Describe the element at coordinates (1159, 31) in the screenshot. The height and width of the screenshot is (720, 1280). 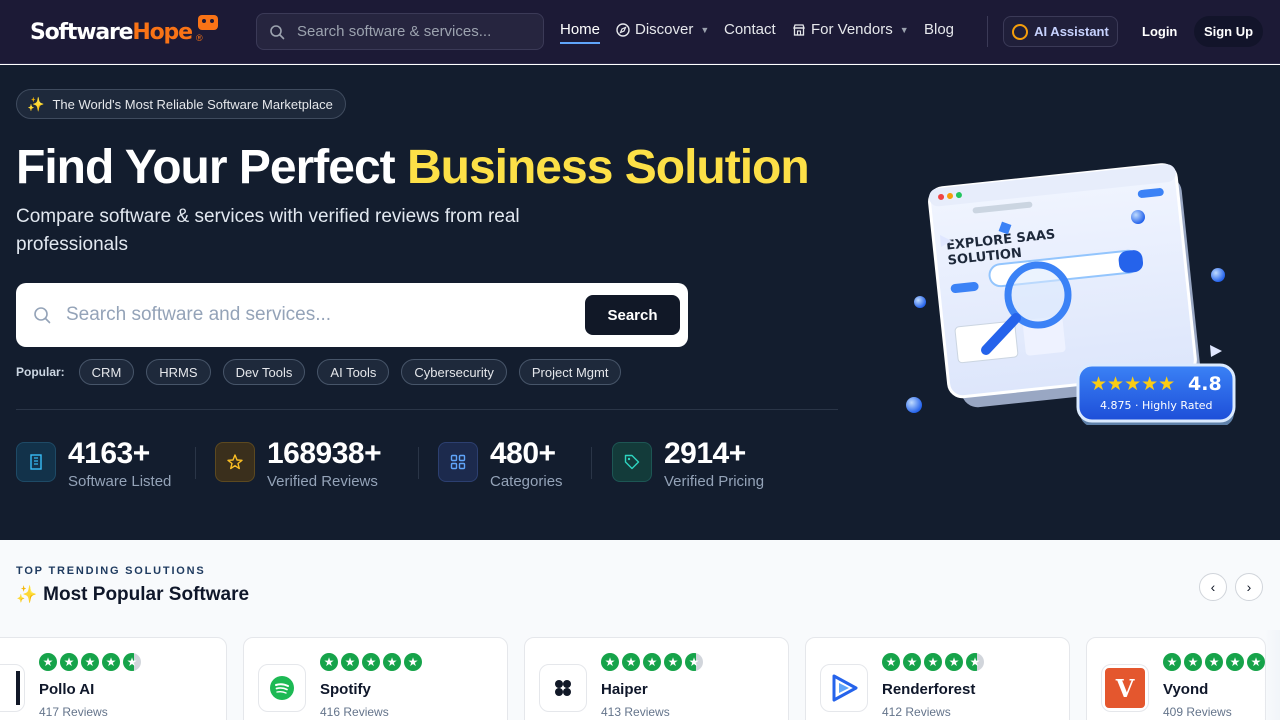
I see `login-link: Login` at that location.